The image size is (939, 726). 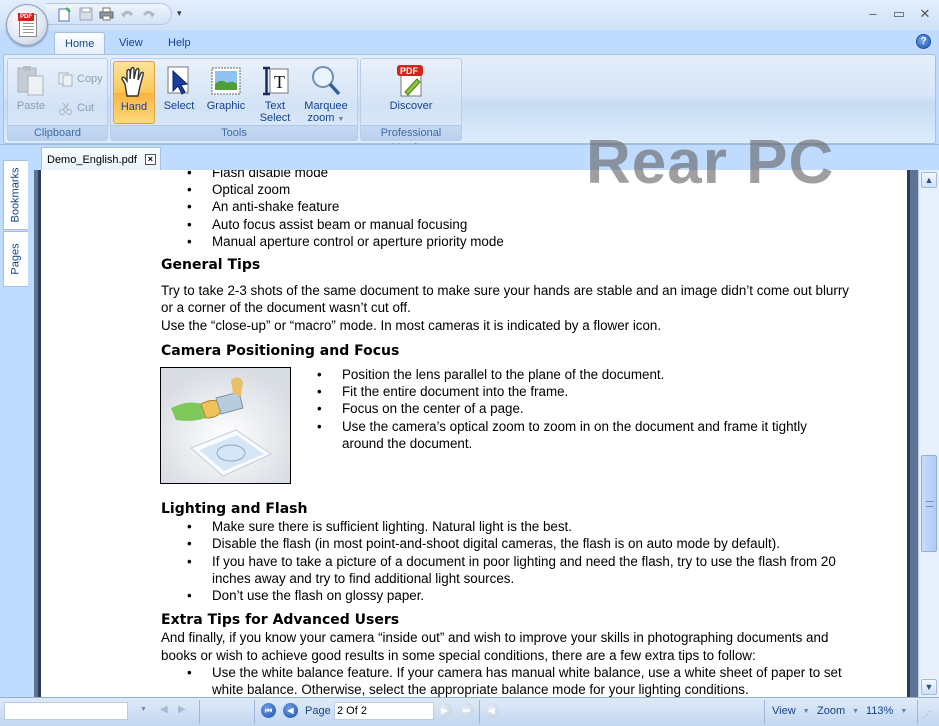 What do you see at coordinates (31, 81) in the screenshot?
I see `paste-icon` at bounding box center [31, 81].